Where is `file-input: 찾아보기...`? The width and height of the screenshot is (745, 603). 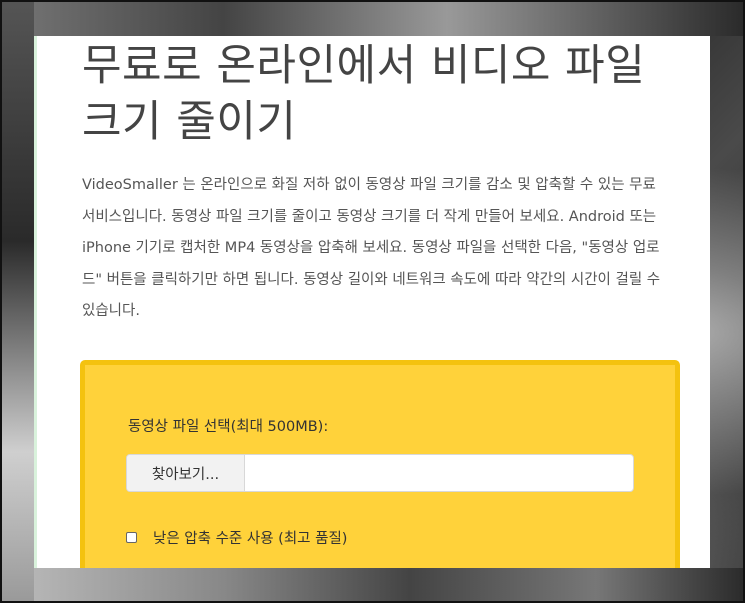 file-input: 찾아보기... is located at coordinates (380, 473).